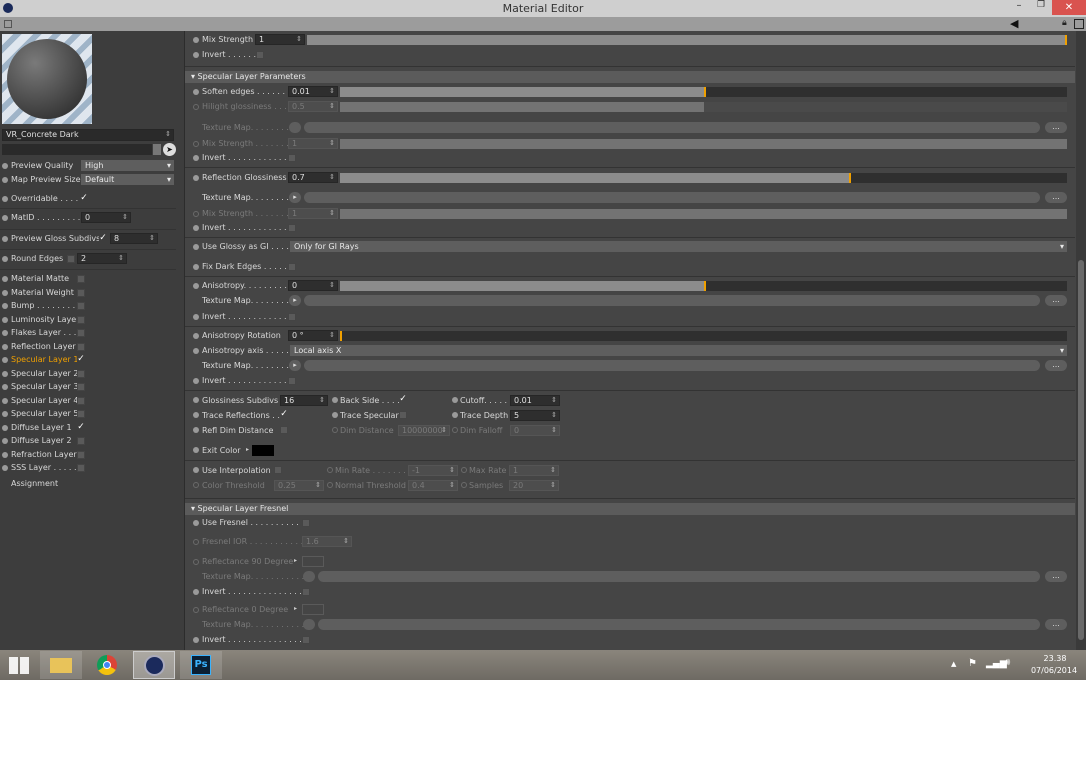 This screenshot has width=1086, height=768. Describe the element at coordinates (157, 149) in the screenshot. I see `link-arrow-button` at that location.